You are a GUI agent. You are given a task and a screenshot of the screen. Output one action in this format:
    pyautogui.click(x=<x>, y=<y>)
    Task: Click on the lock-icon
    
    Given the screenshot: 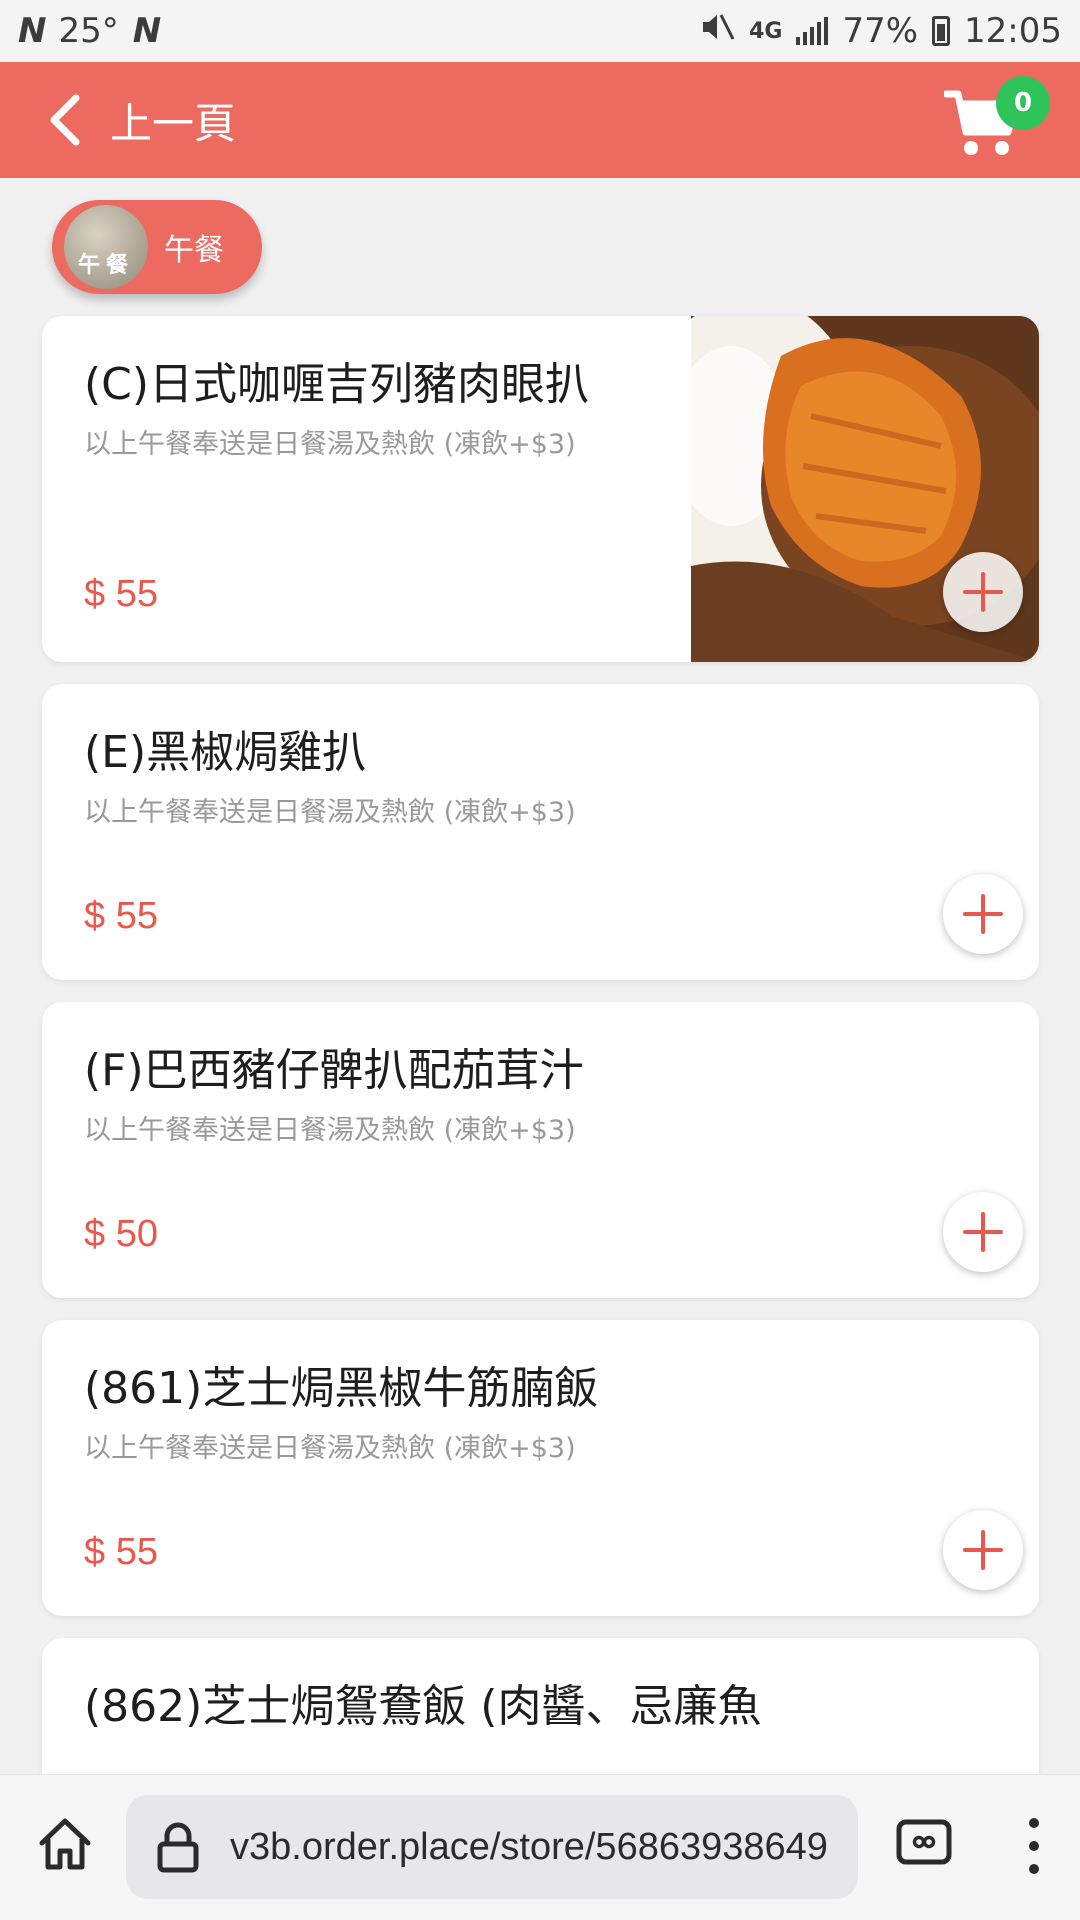 What is the action you would take?
    pyautogui.click(x=178, y=1847)
    